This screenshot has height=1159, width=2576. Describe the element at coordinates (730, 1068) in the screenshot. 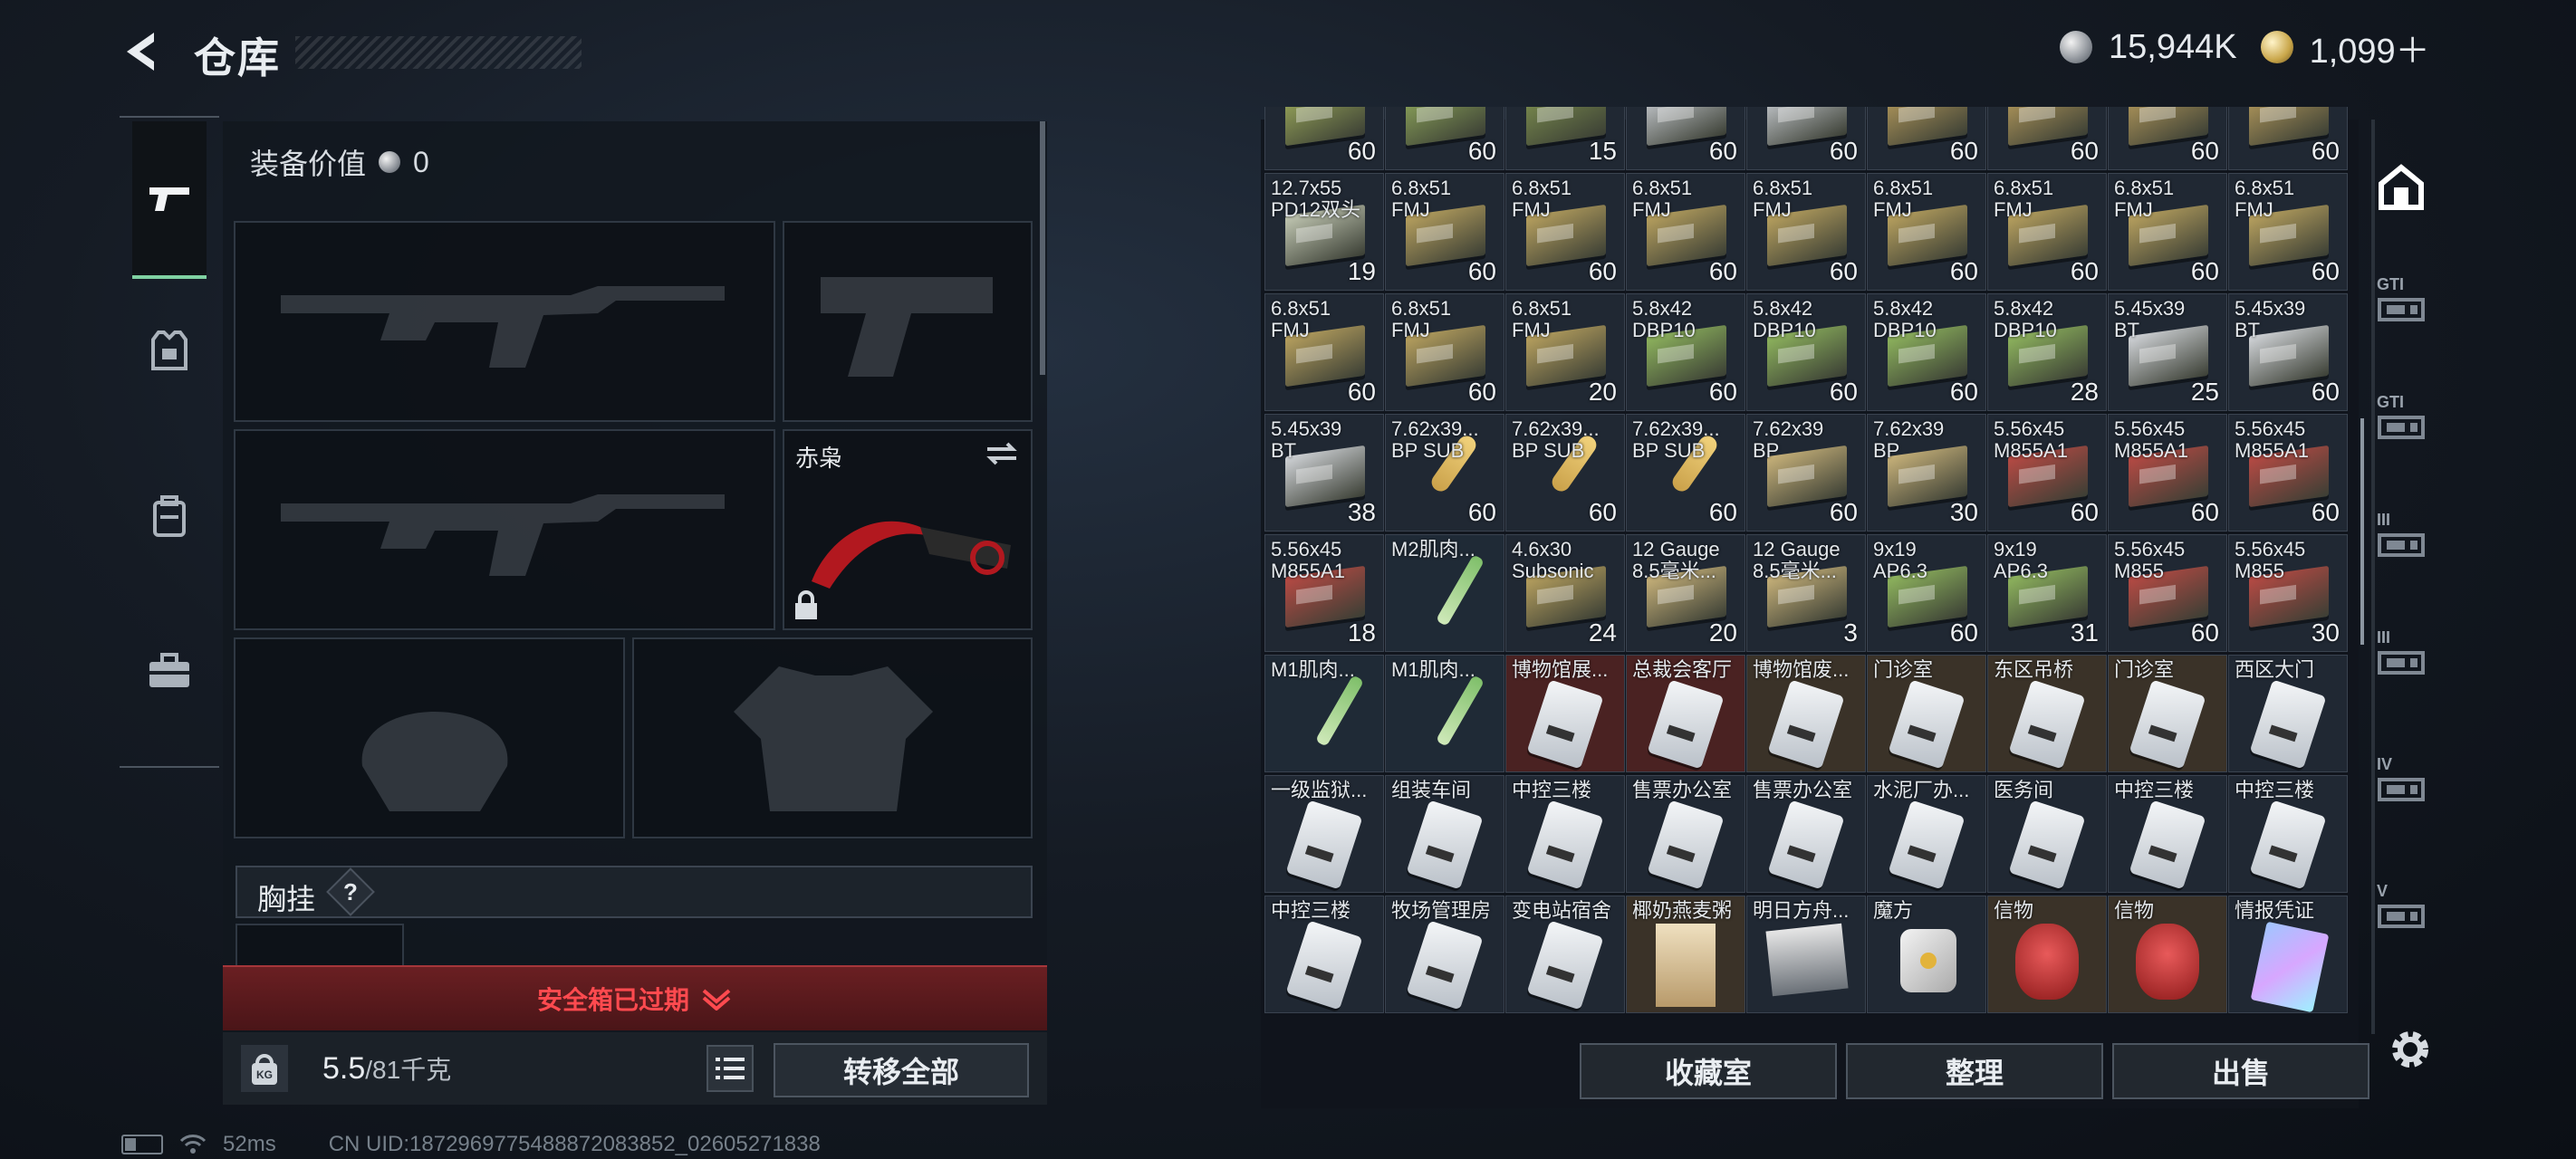

I see `list-view-button` at that location.